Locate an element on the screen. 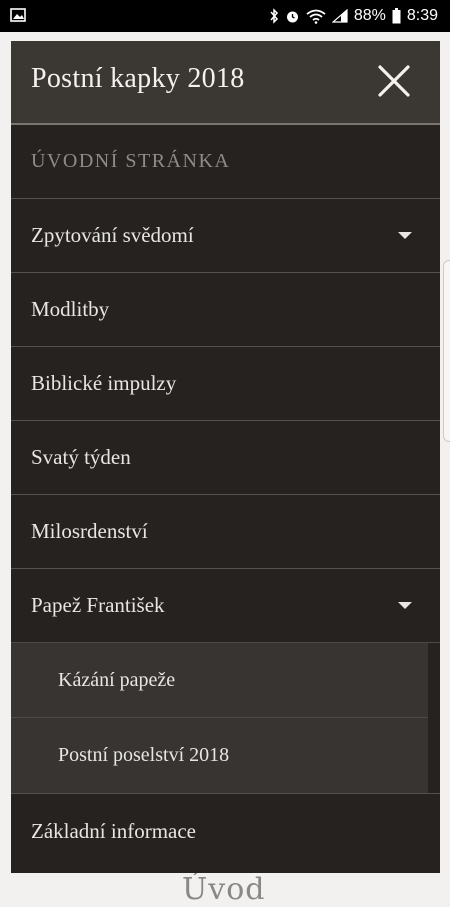  submenu-item-lent-message: Postní poselství 2018 is located at coordinates (219, 755).